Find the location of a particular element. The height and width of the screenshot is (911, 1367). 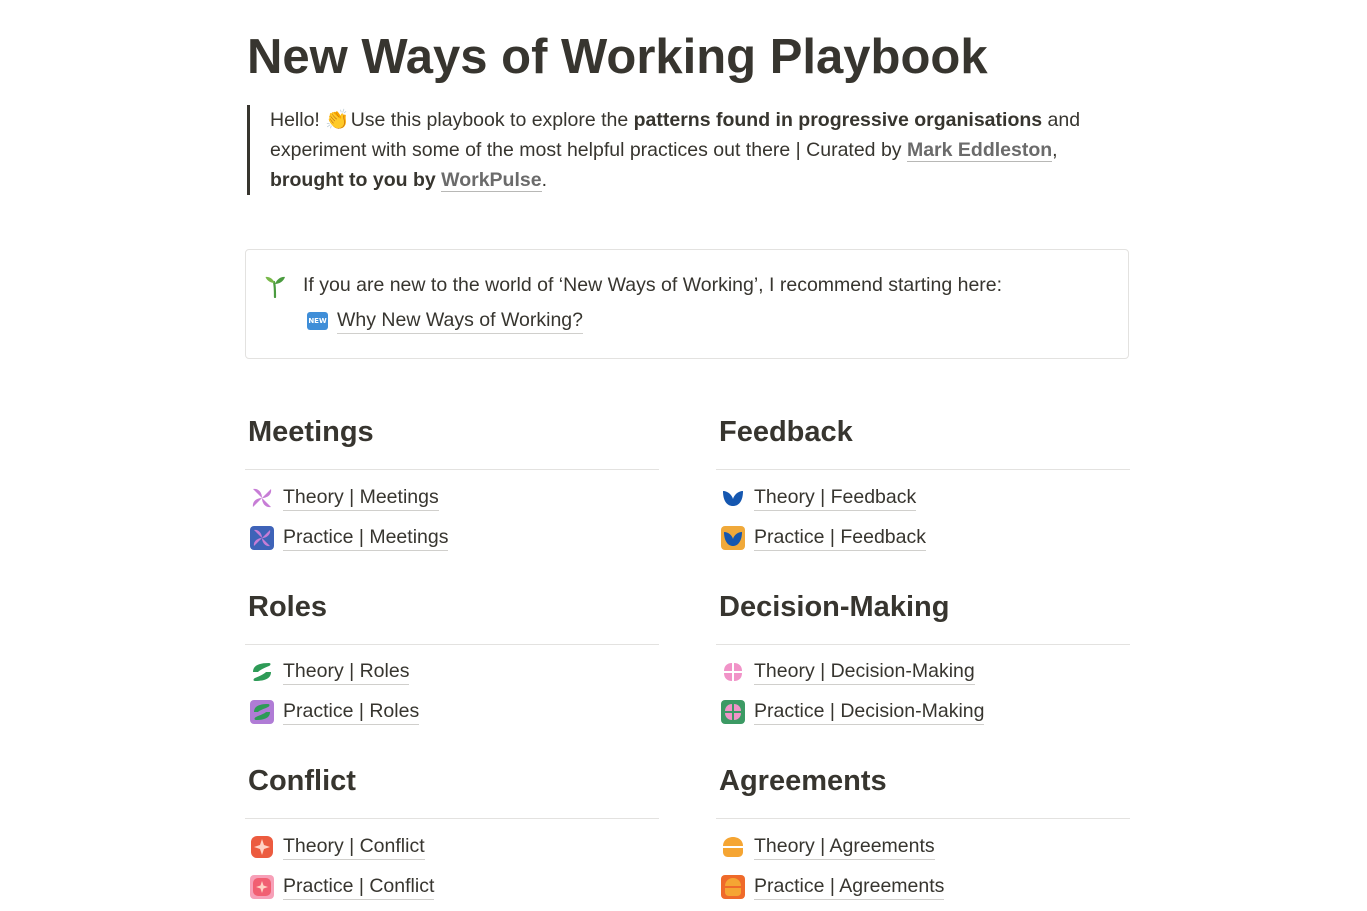

link-label: Theory | Feedback is located at coordinates (835, 497).